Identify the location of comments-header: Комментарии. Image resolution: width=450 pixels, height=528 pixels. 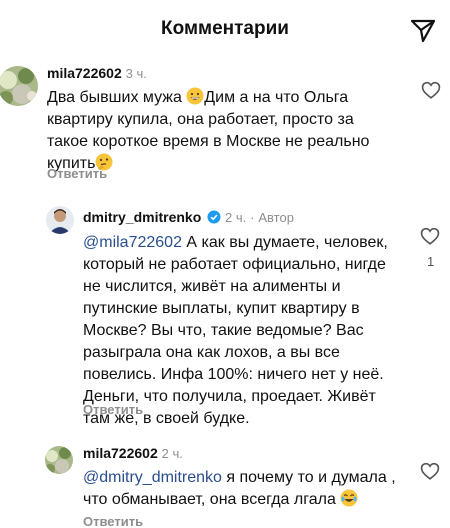
(225, 29).